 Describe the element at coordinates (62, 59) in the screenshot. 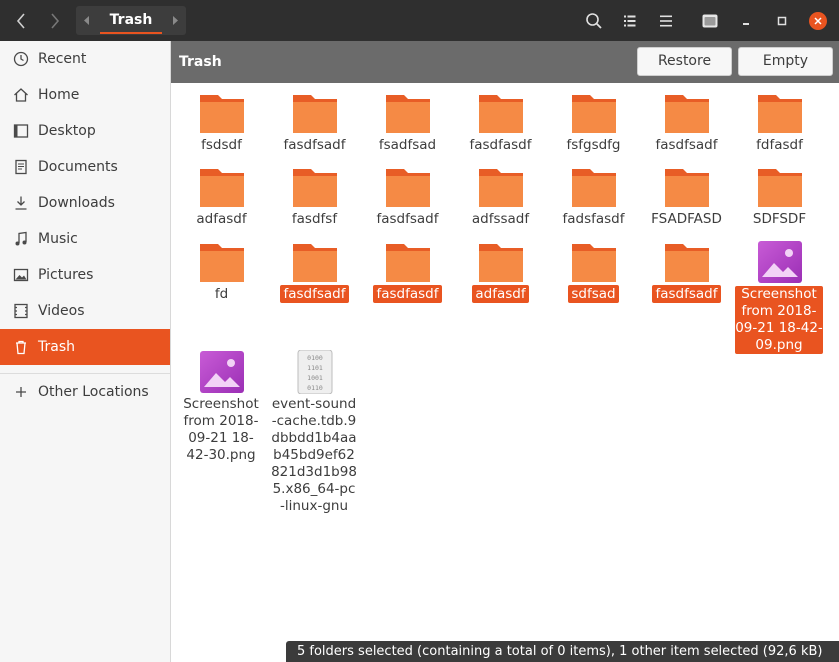

I see `sidebar-item-label: Recent` at that location.